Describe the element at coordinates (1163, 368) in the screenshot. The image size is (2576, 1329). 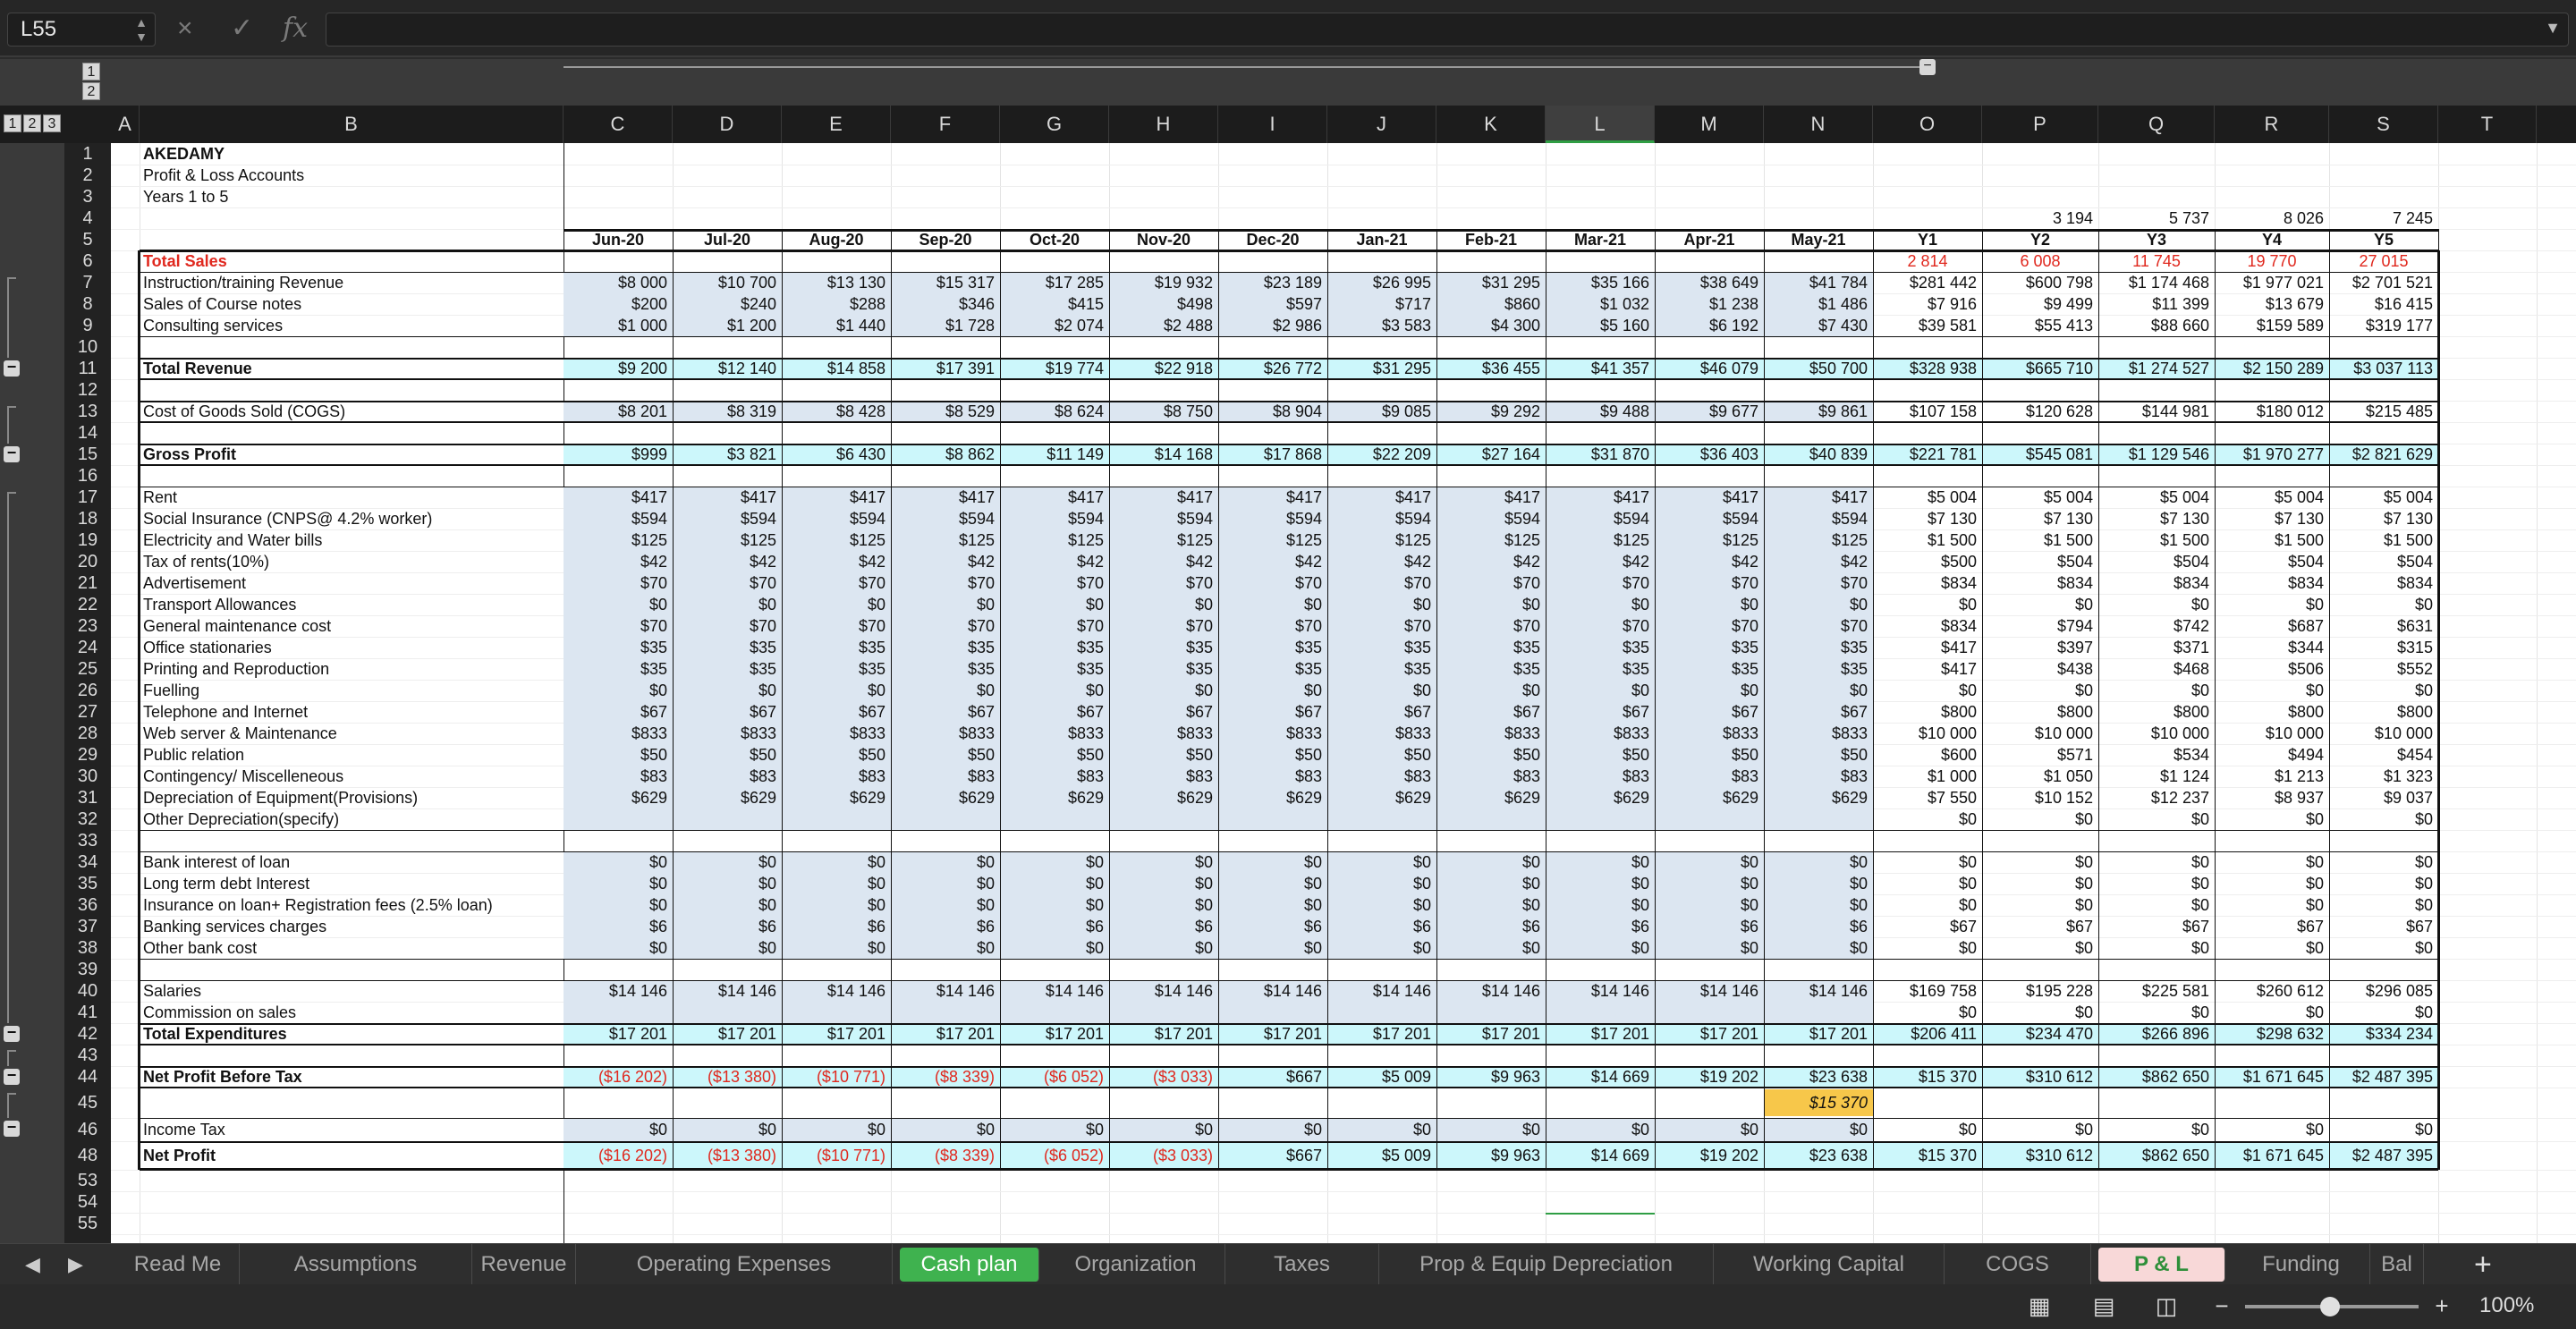
I see `value-cell: $22 918` at that location.